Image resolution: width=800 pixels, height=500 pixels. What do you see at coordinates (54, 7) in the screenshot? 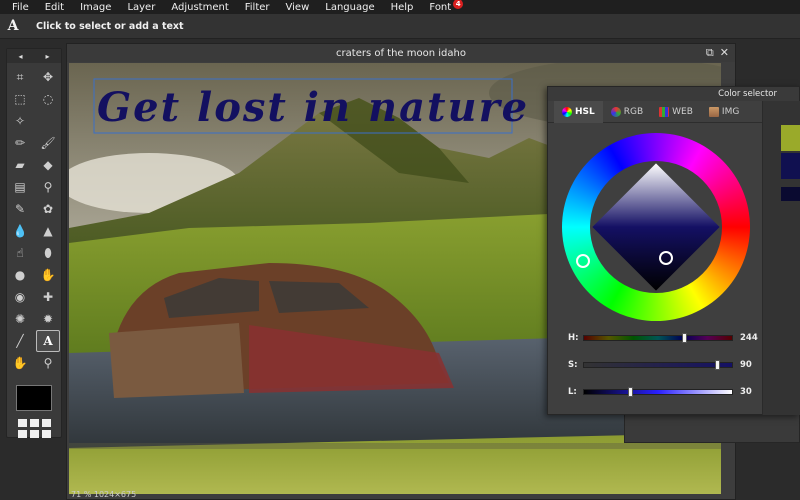
I see `menu-edit: Edit` at bounding box center [54, 7].